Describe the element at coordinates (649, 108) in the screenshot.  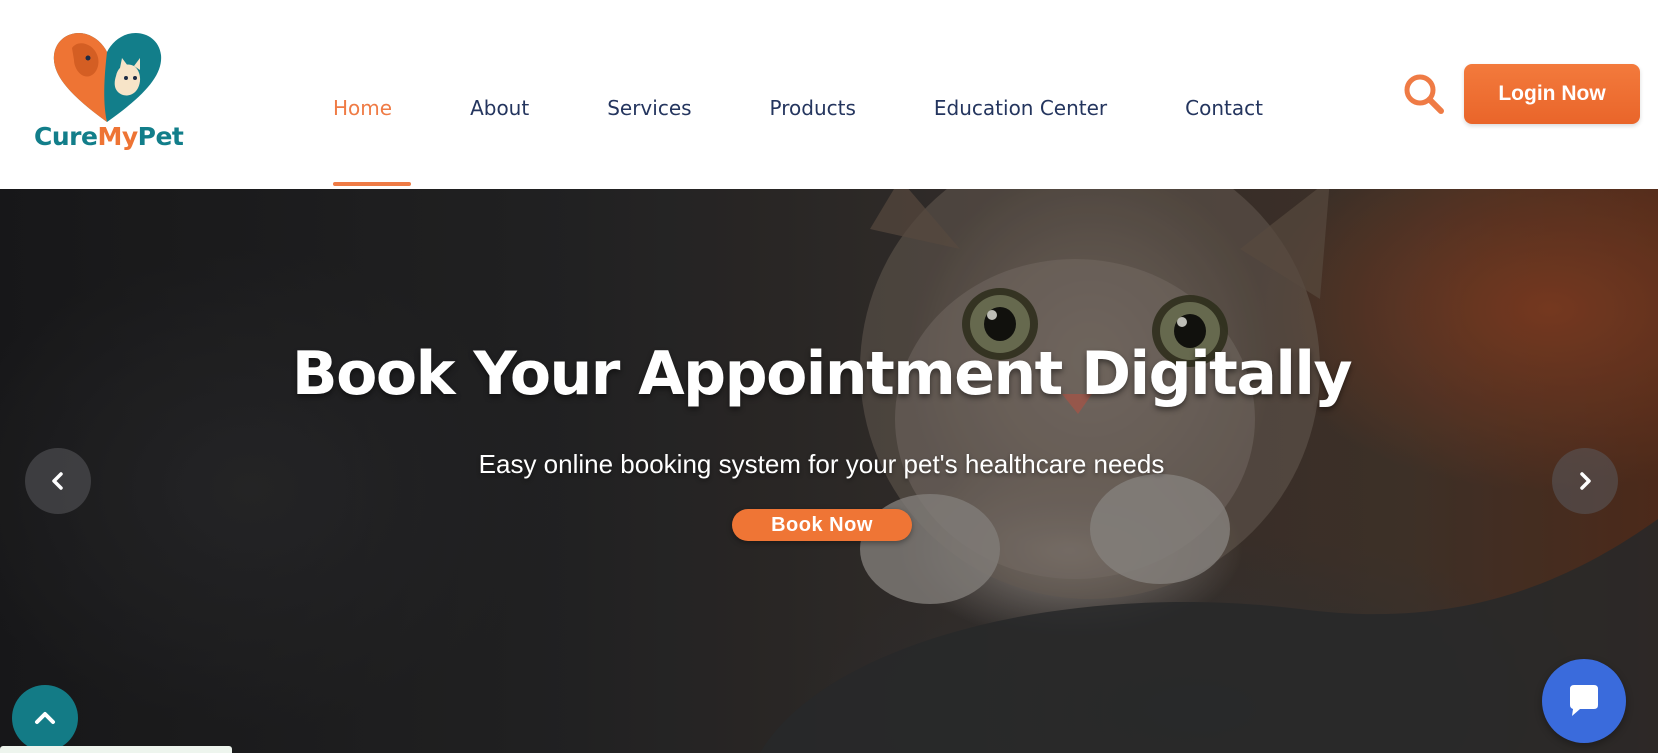
I see `nav-item-services: Services` at that location.